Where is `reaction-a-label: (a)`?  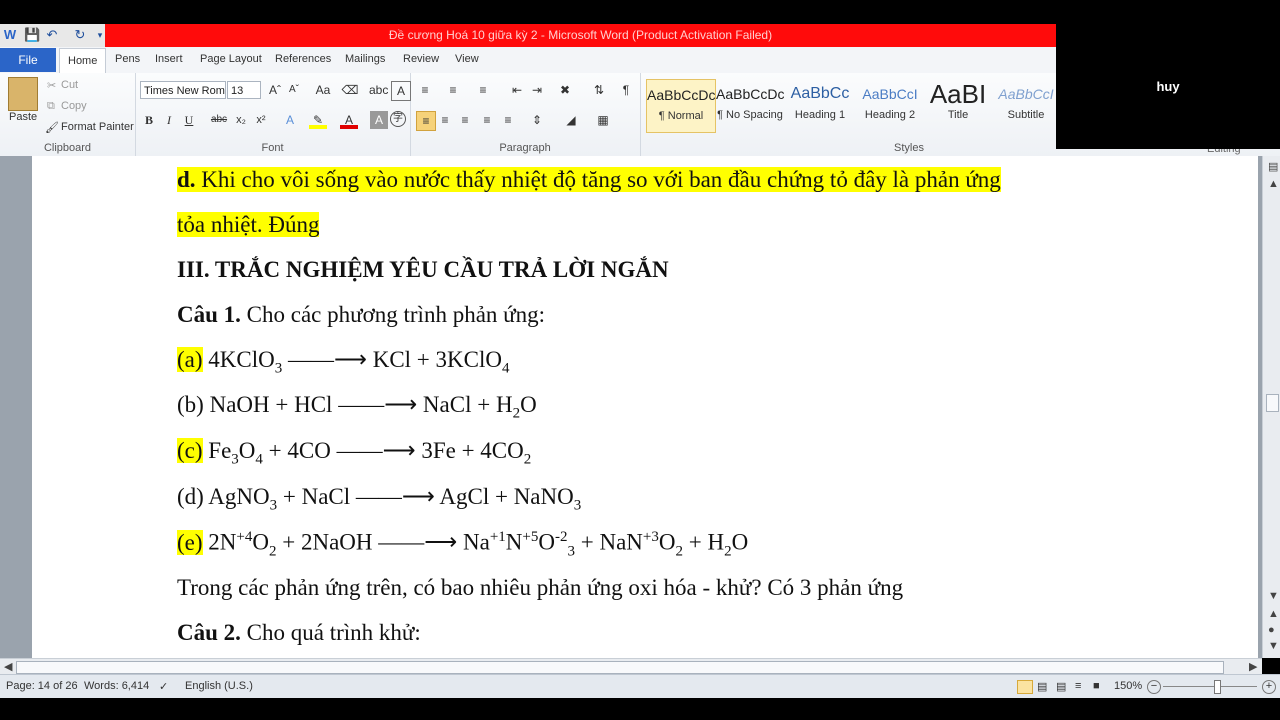 reaction-a-label: (a) is located at coordinates (190, 359).